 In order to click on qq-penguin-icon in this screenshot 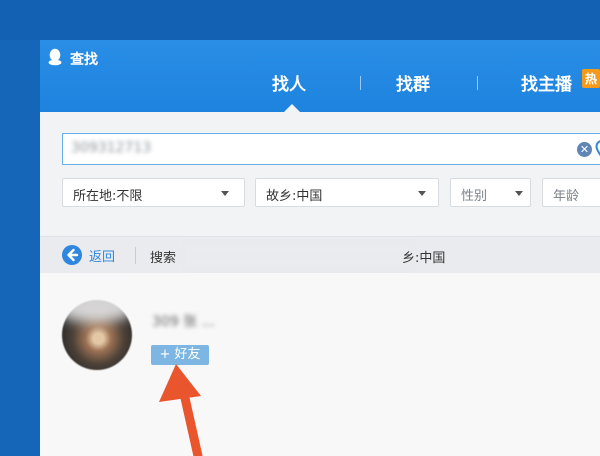, I will do `click(55, 57)`.